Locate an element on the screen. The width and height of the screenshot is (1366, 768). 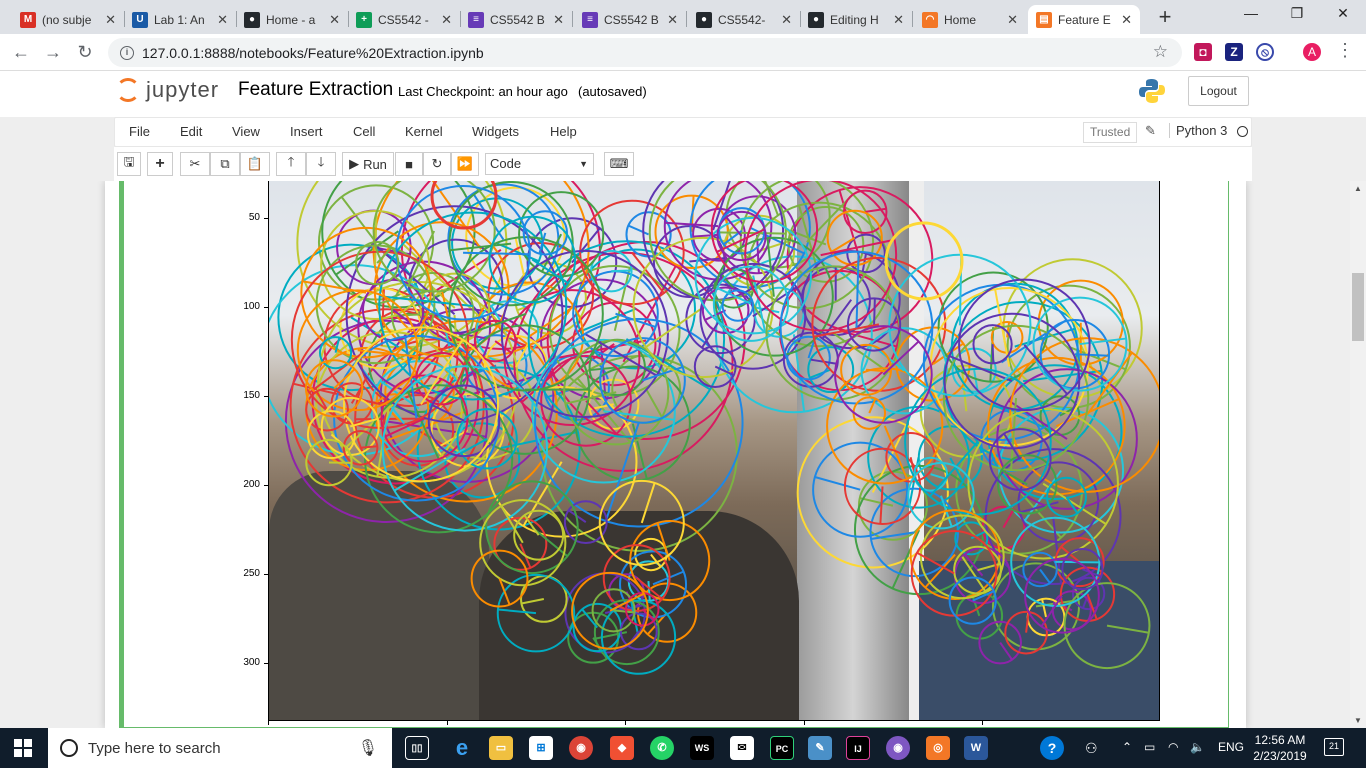
action-center-icon: 21 is located at coordinates (1334, 747).